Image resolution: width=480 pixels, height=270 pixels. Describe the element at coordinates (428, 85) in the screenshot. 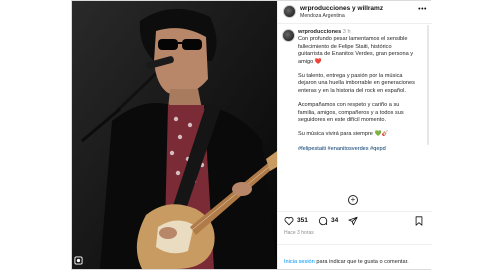

I see `scrollbar` at that location.